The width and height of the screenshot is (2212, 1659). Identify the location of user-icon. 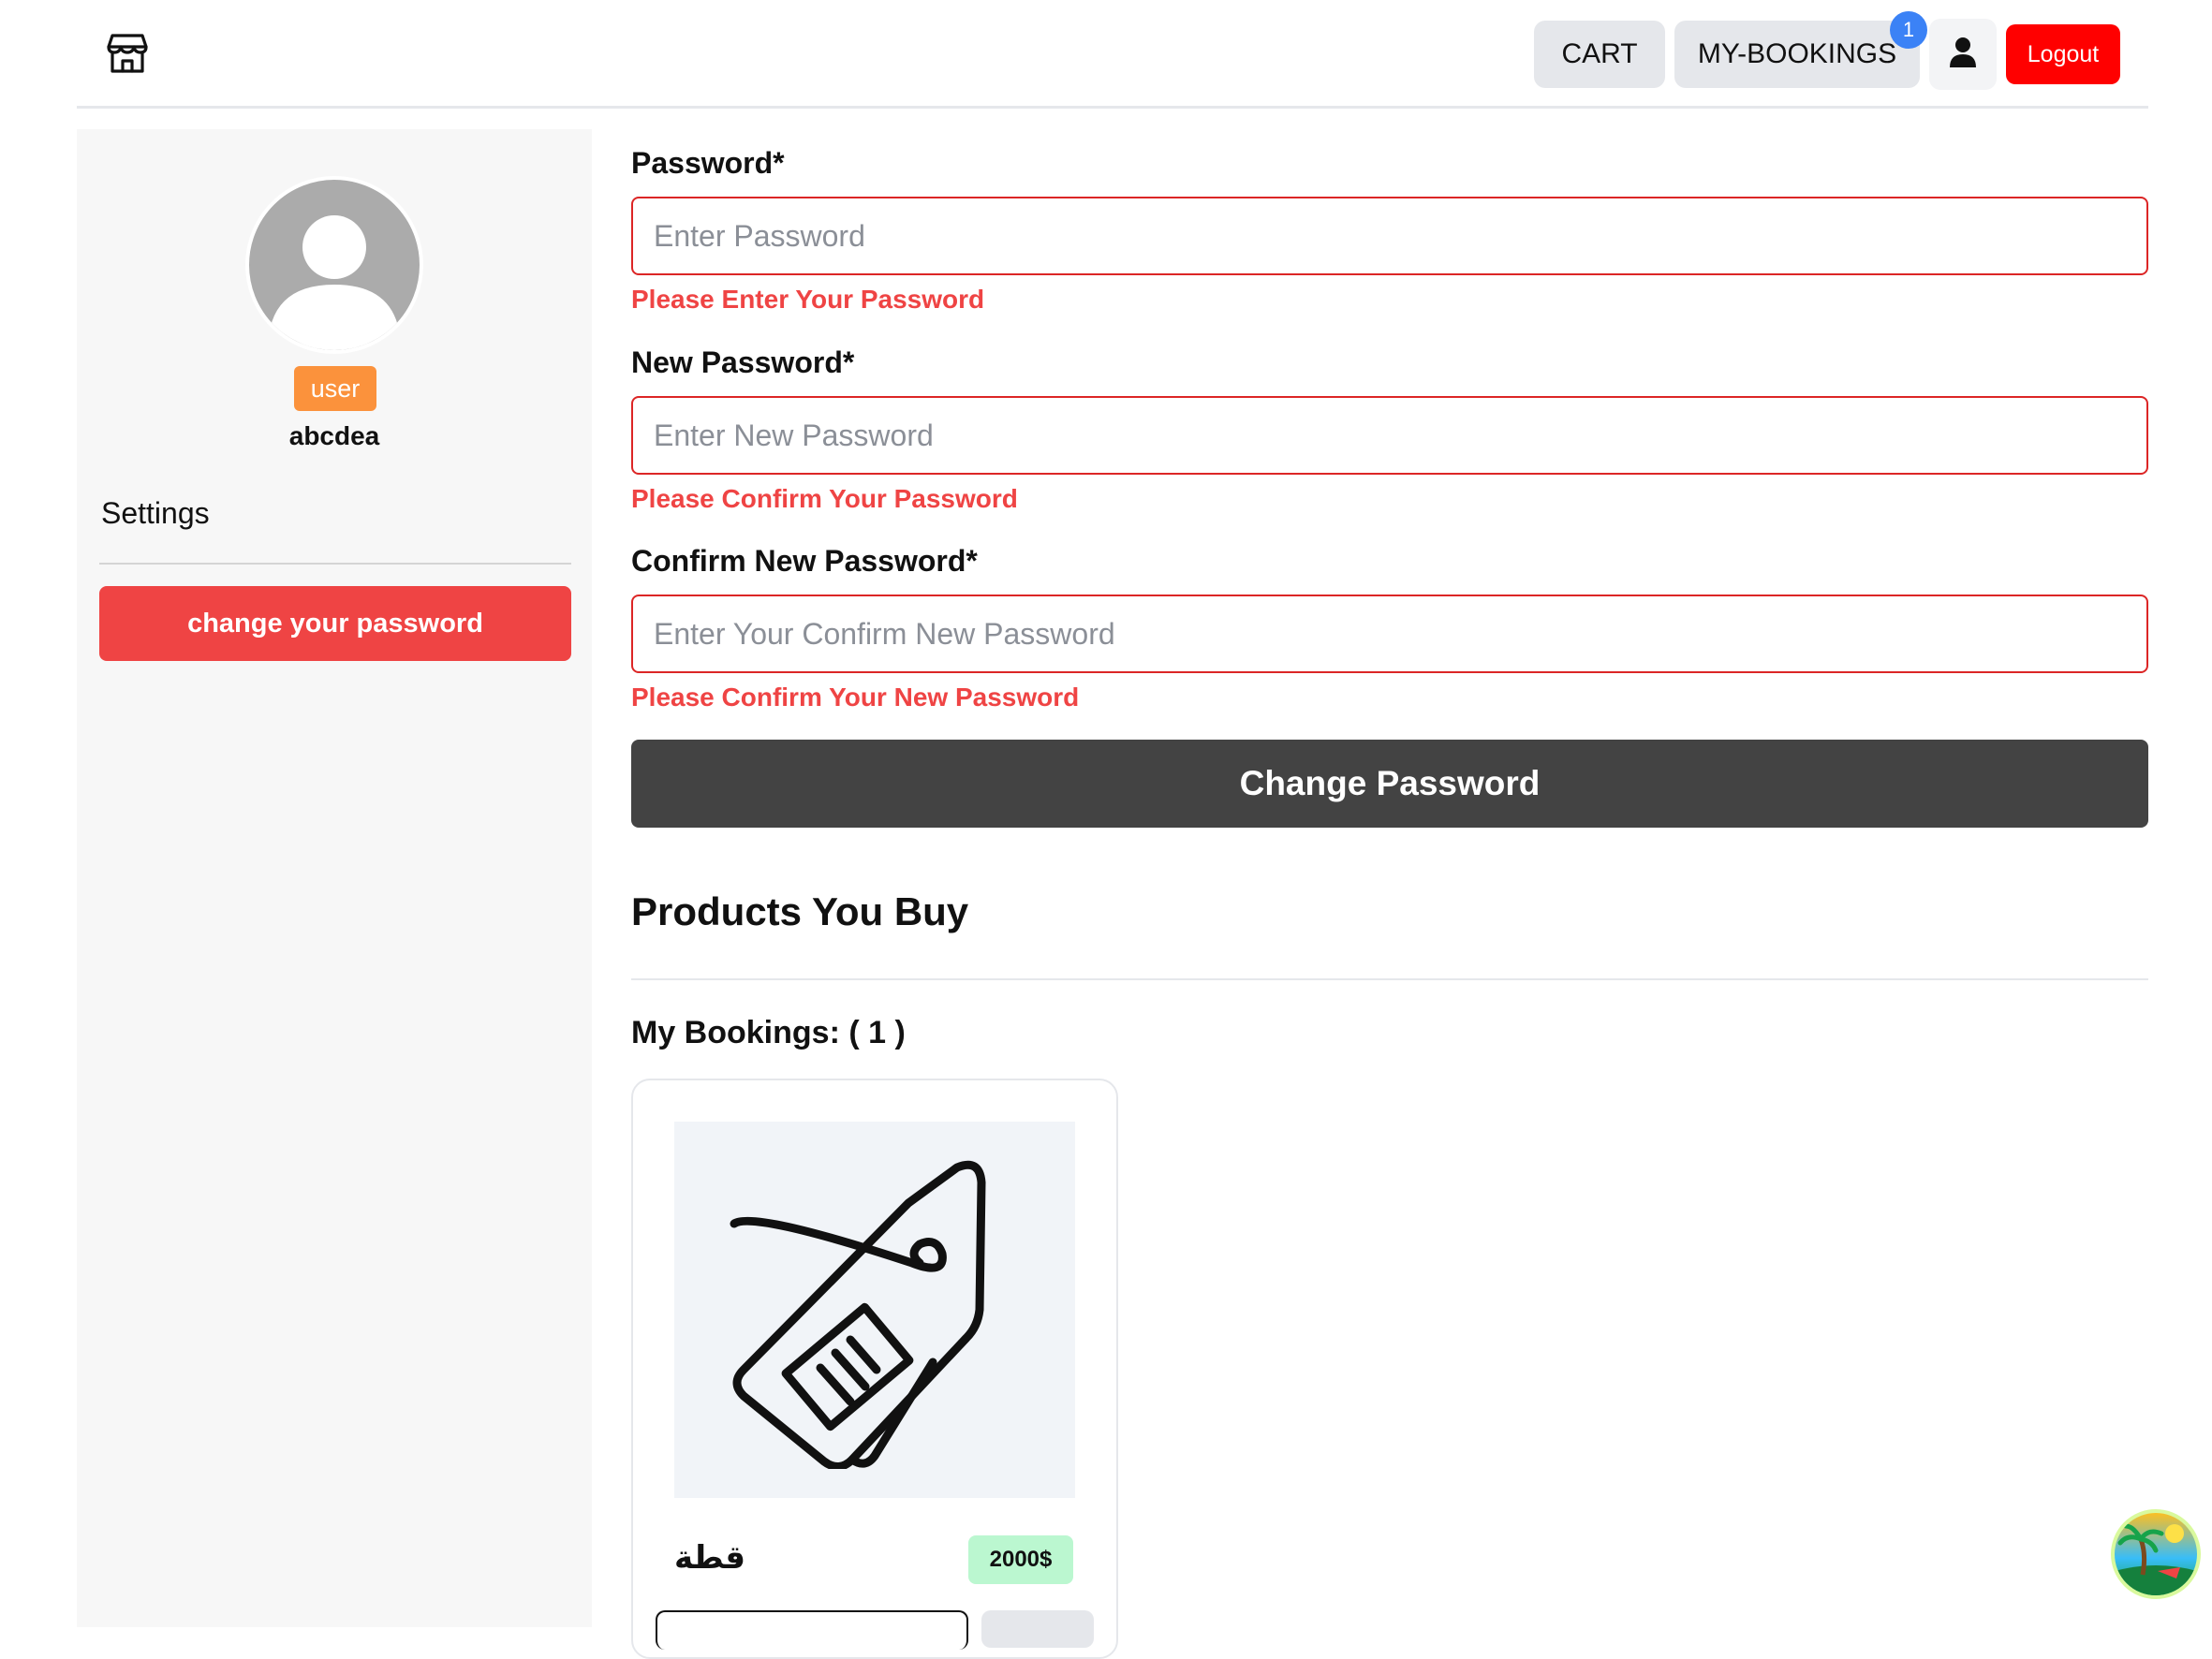
(1963, 55).